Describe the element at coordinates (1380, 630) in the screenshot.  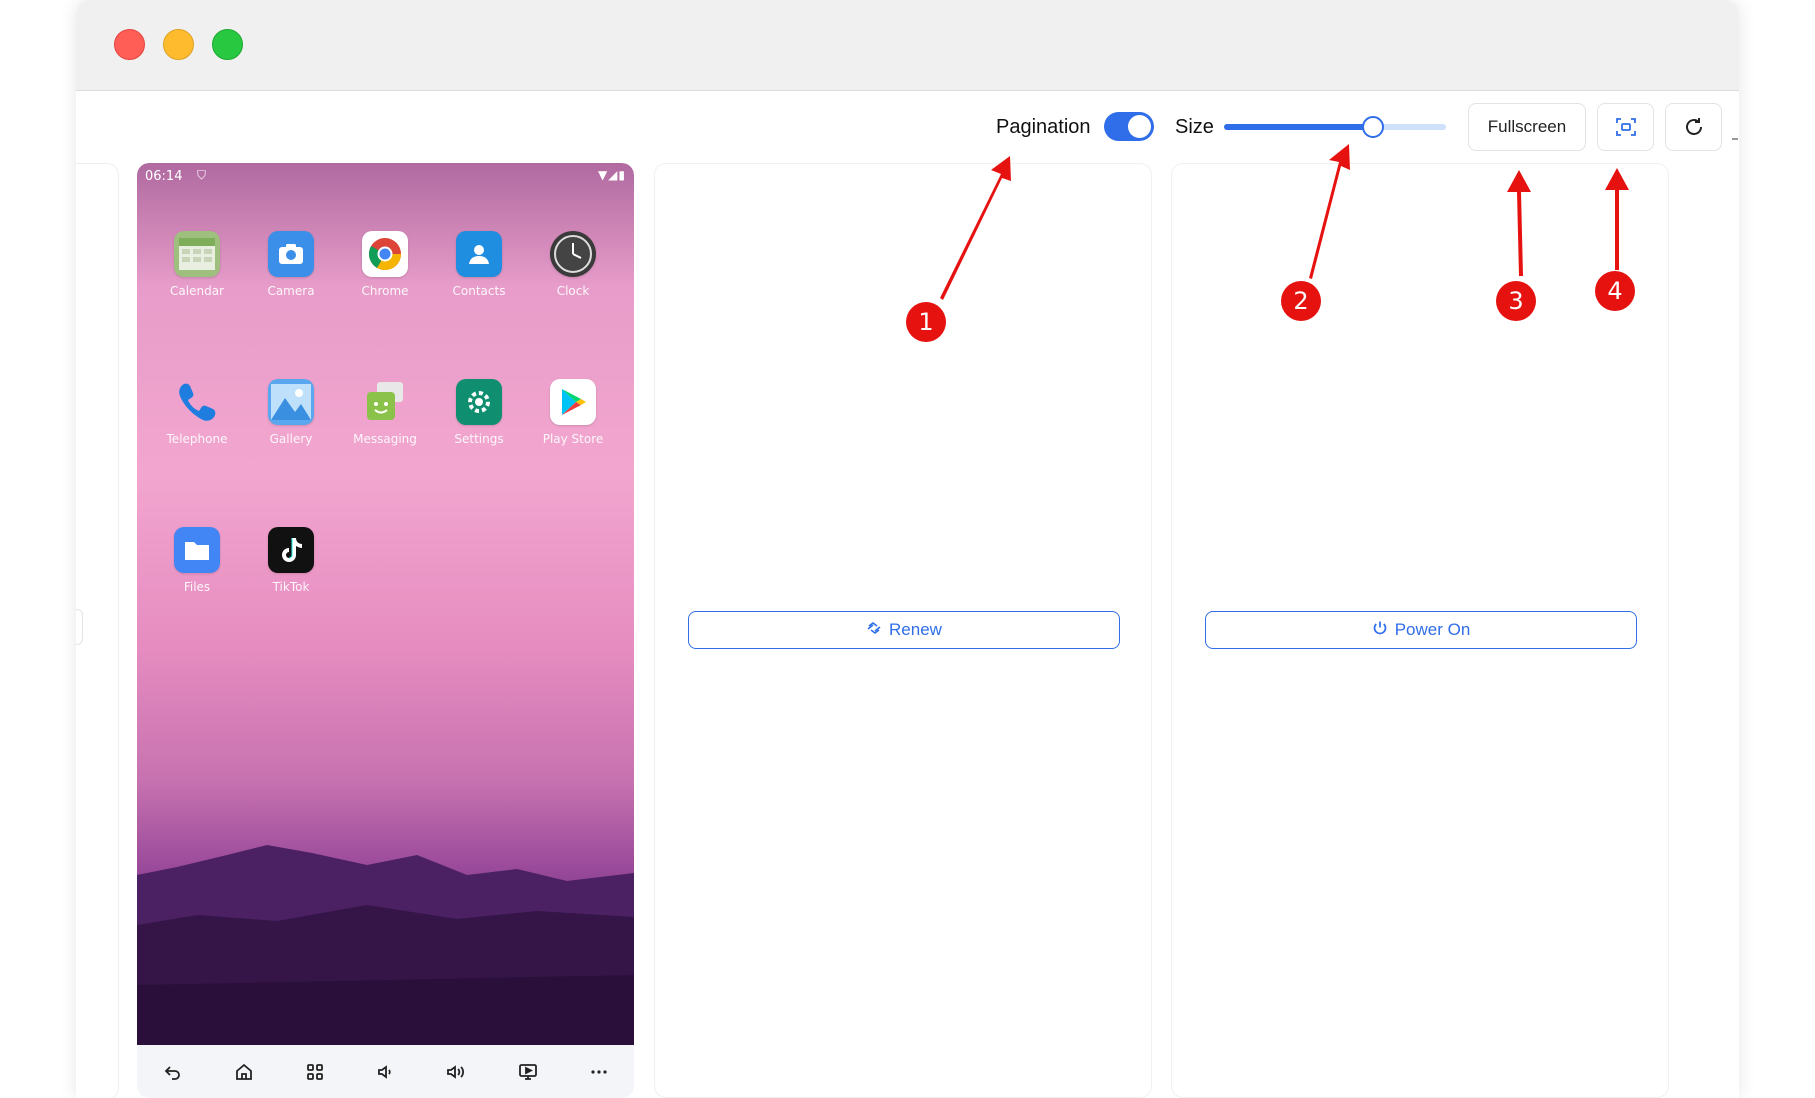
I see `power-icon` at that location.